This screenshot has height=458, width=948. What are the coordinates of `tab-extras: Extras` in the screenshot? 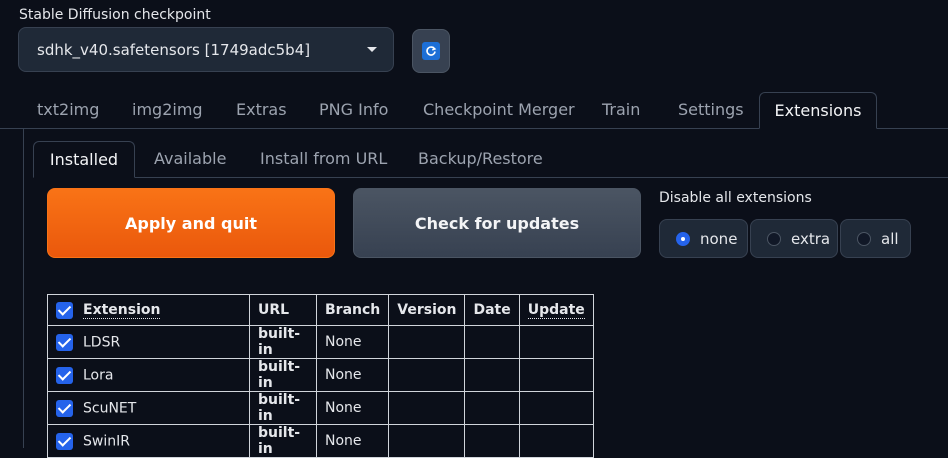 It's located at (261, 110).